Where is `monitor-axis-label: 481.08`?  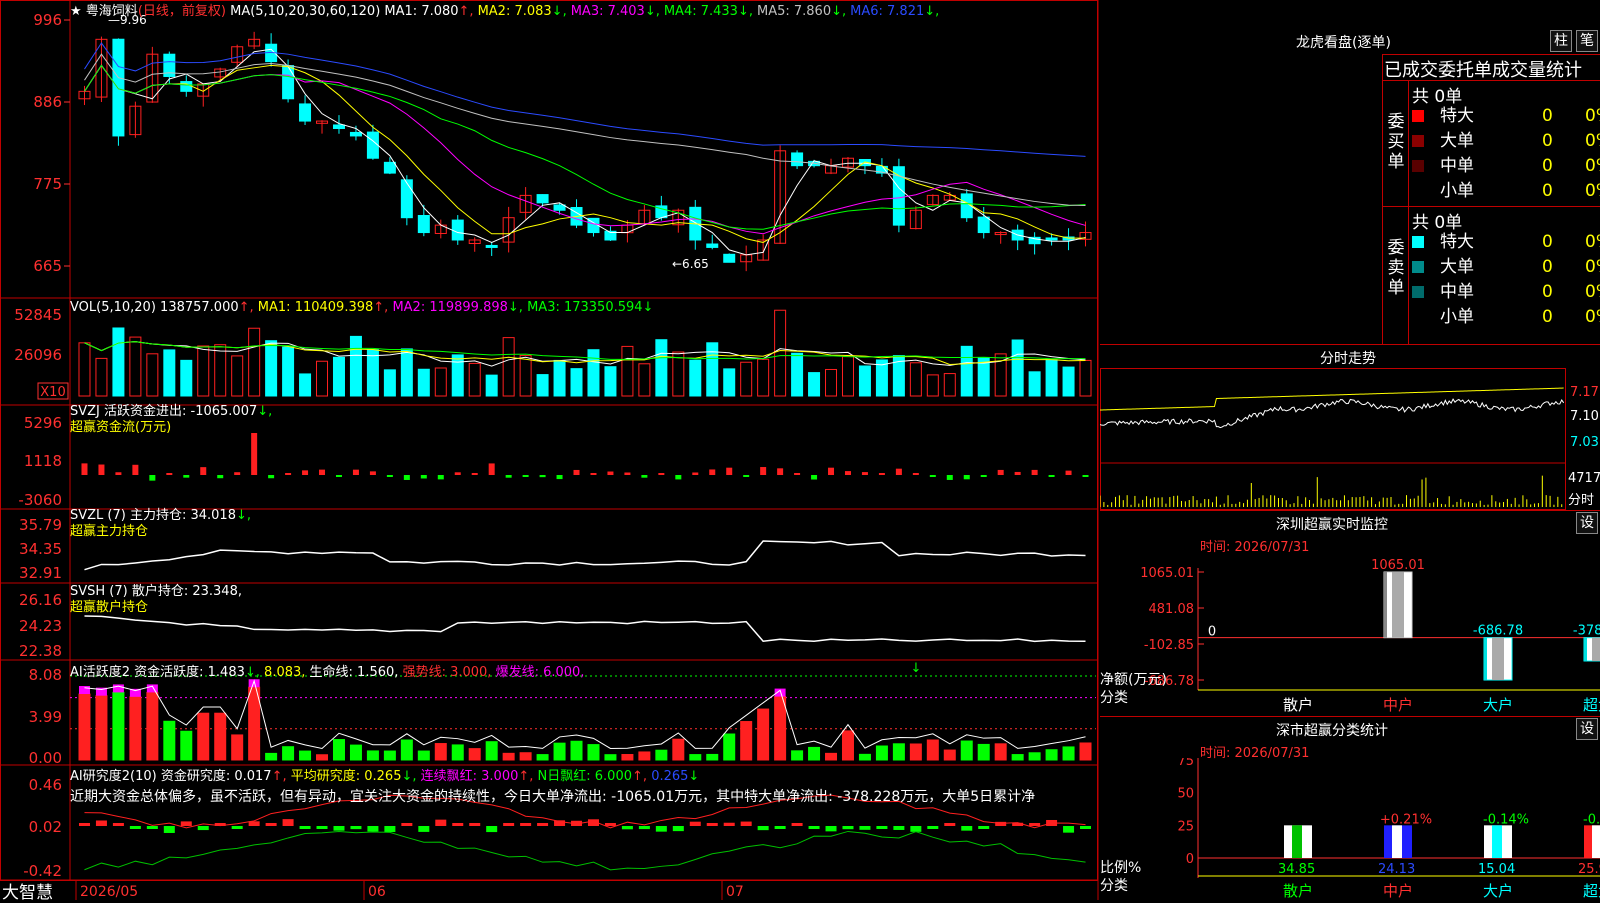
monitor-axis-label: 481.08 is located at coordinates (1172, 609).